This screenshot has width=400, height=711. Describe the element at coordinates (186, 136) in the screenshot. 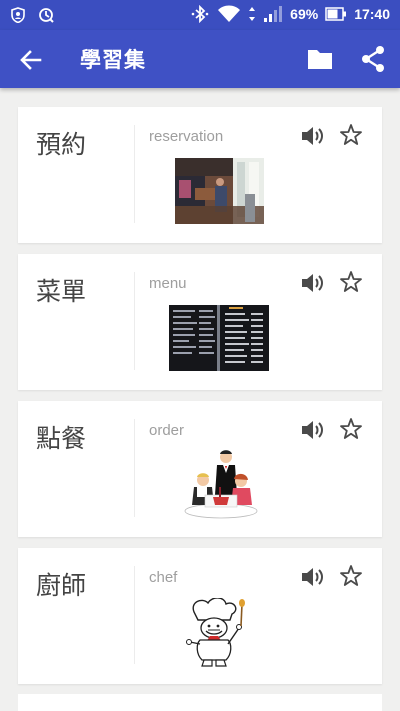

I see `card-definition: reservation` at that location.